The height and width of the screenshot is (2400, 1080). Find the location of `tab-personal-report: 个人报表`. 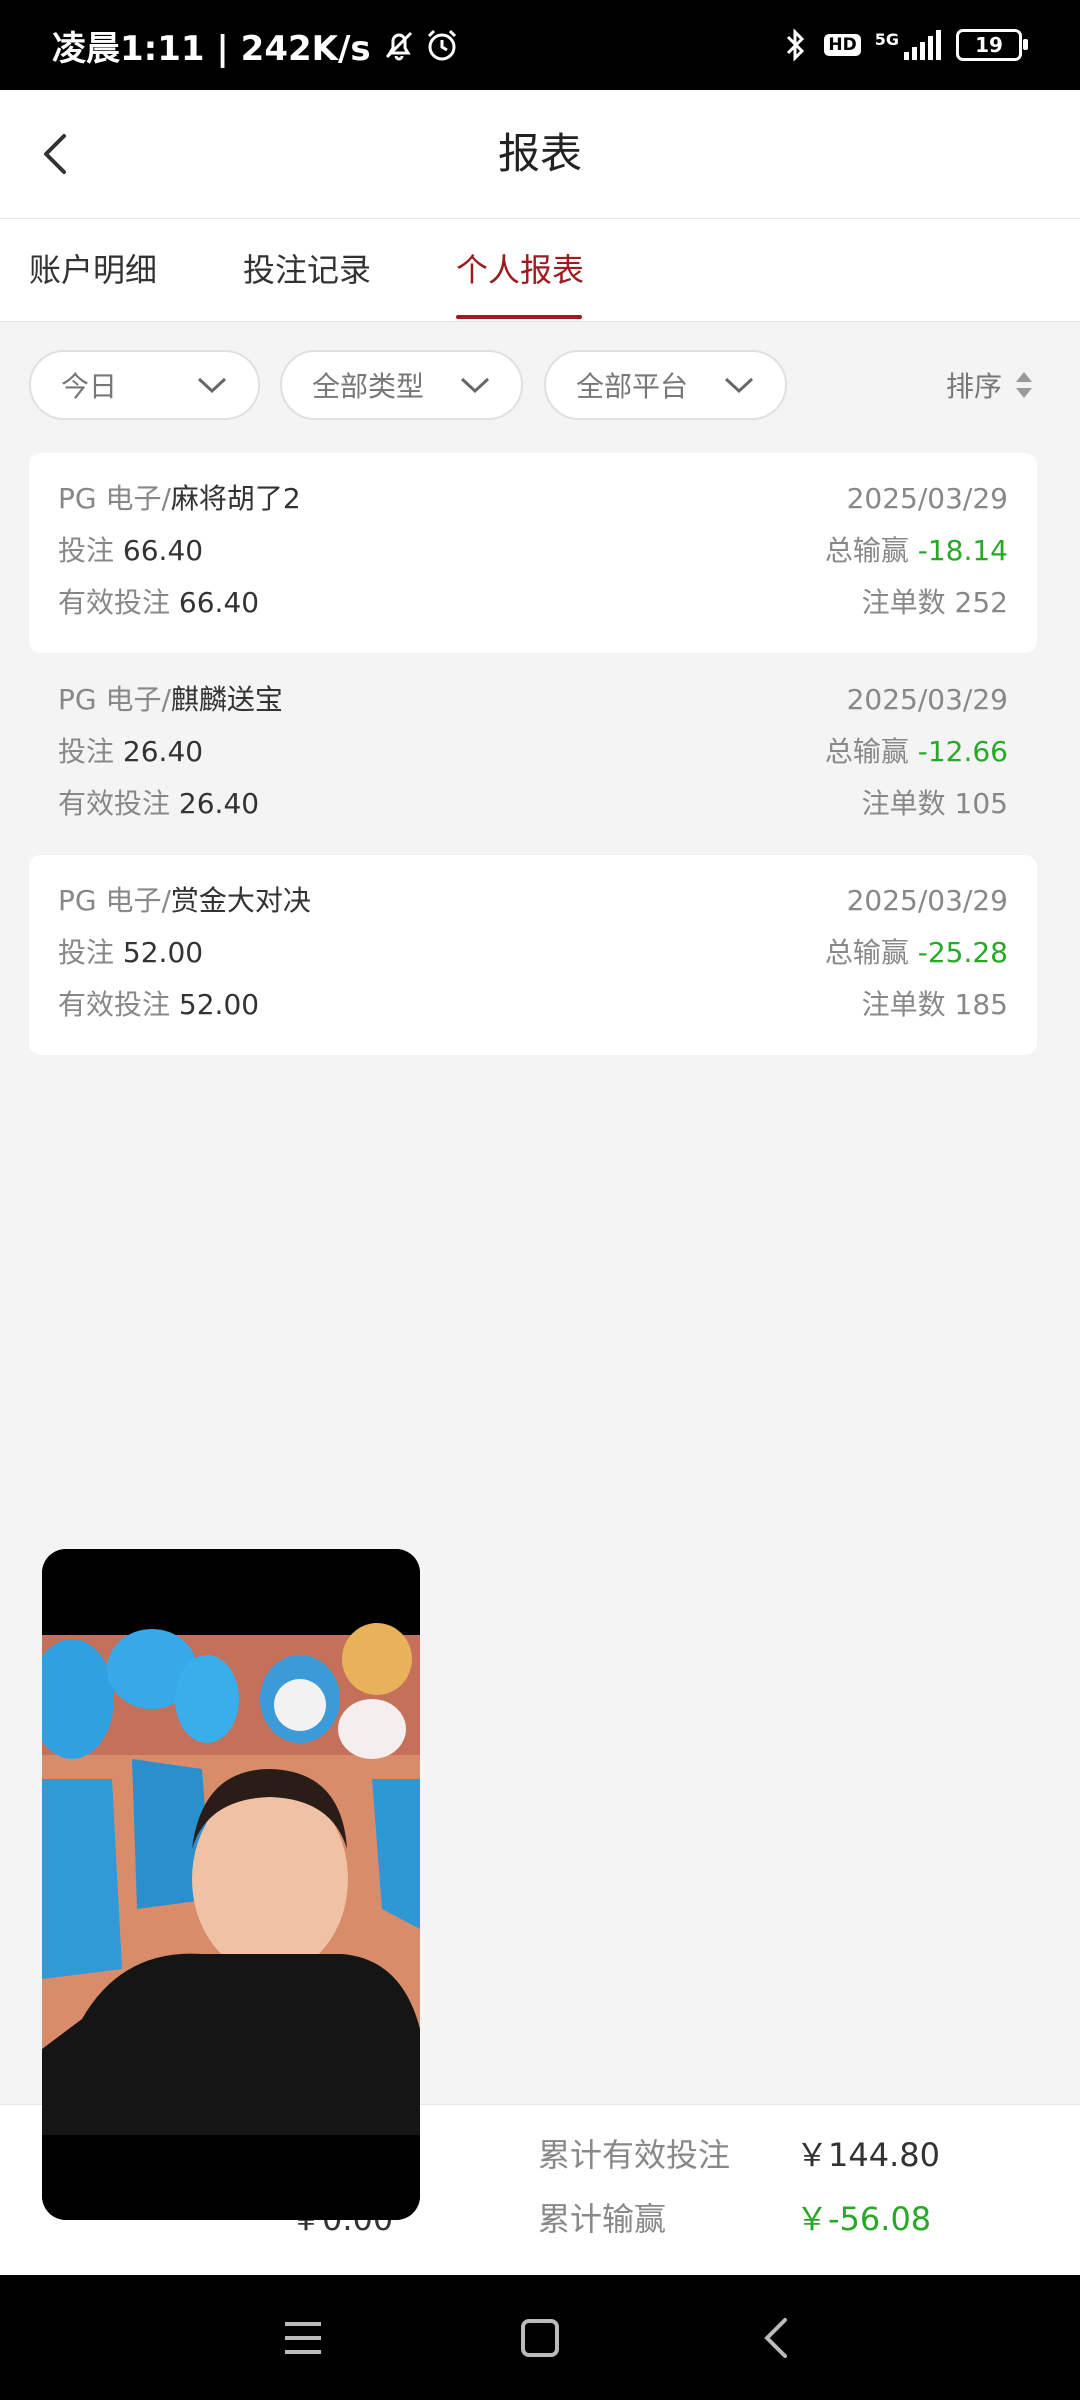

tab-personal-report: 个人报表 is located at coordinates (520, 270).